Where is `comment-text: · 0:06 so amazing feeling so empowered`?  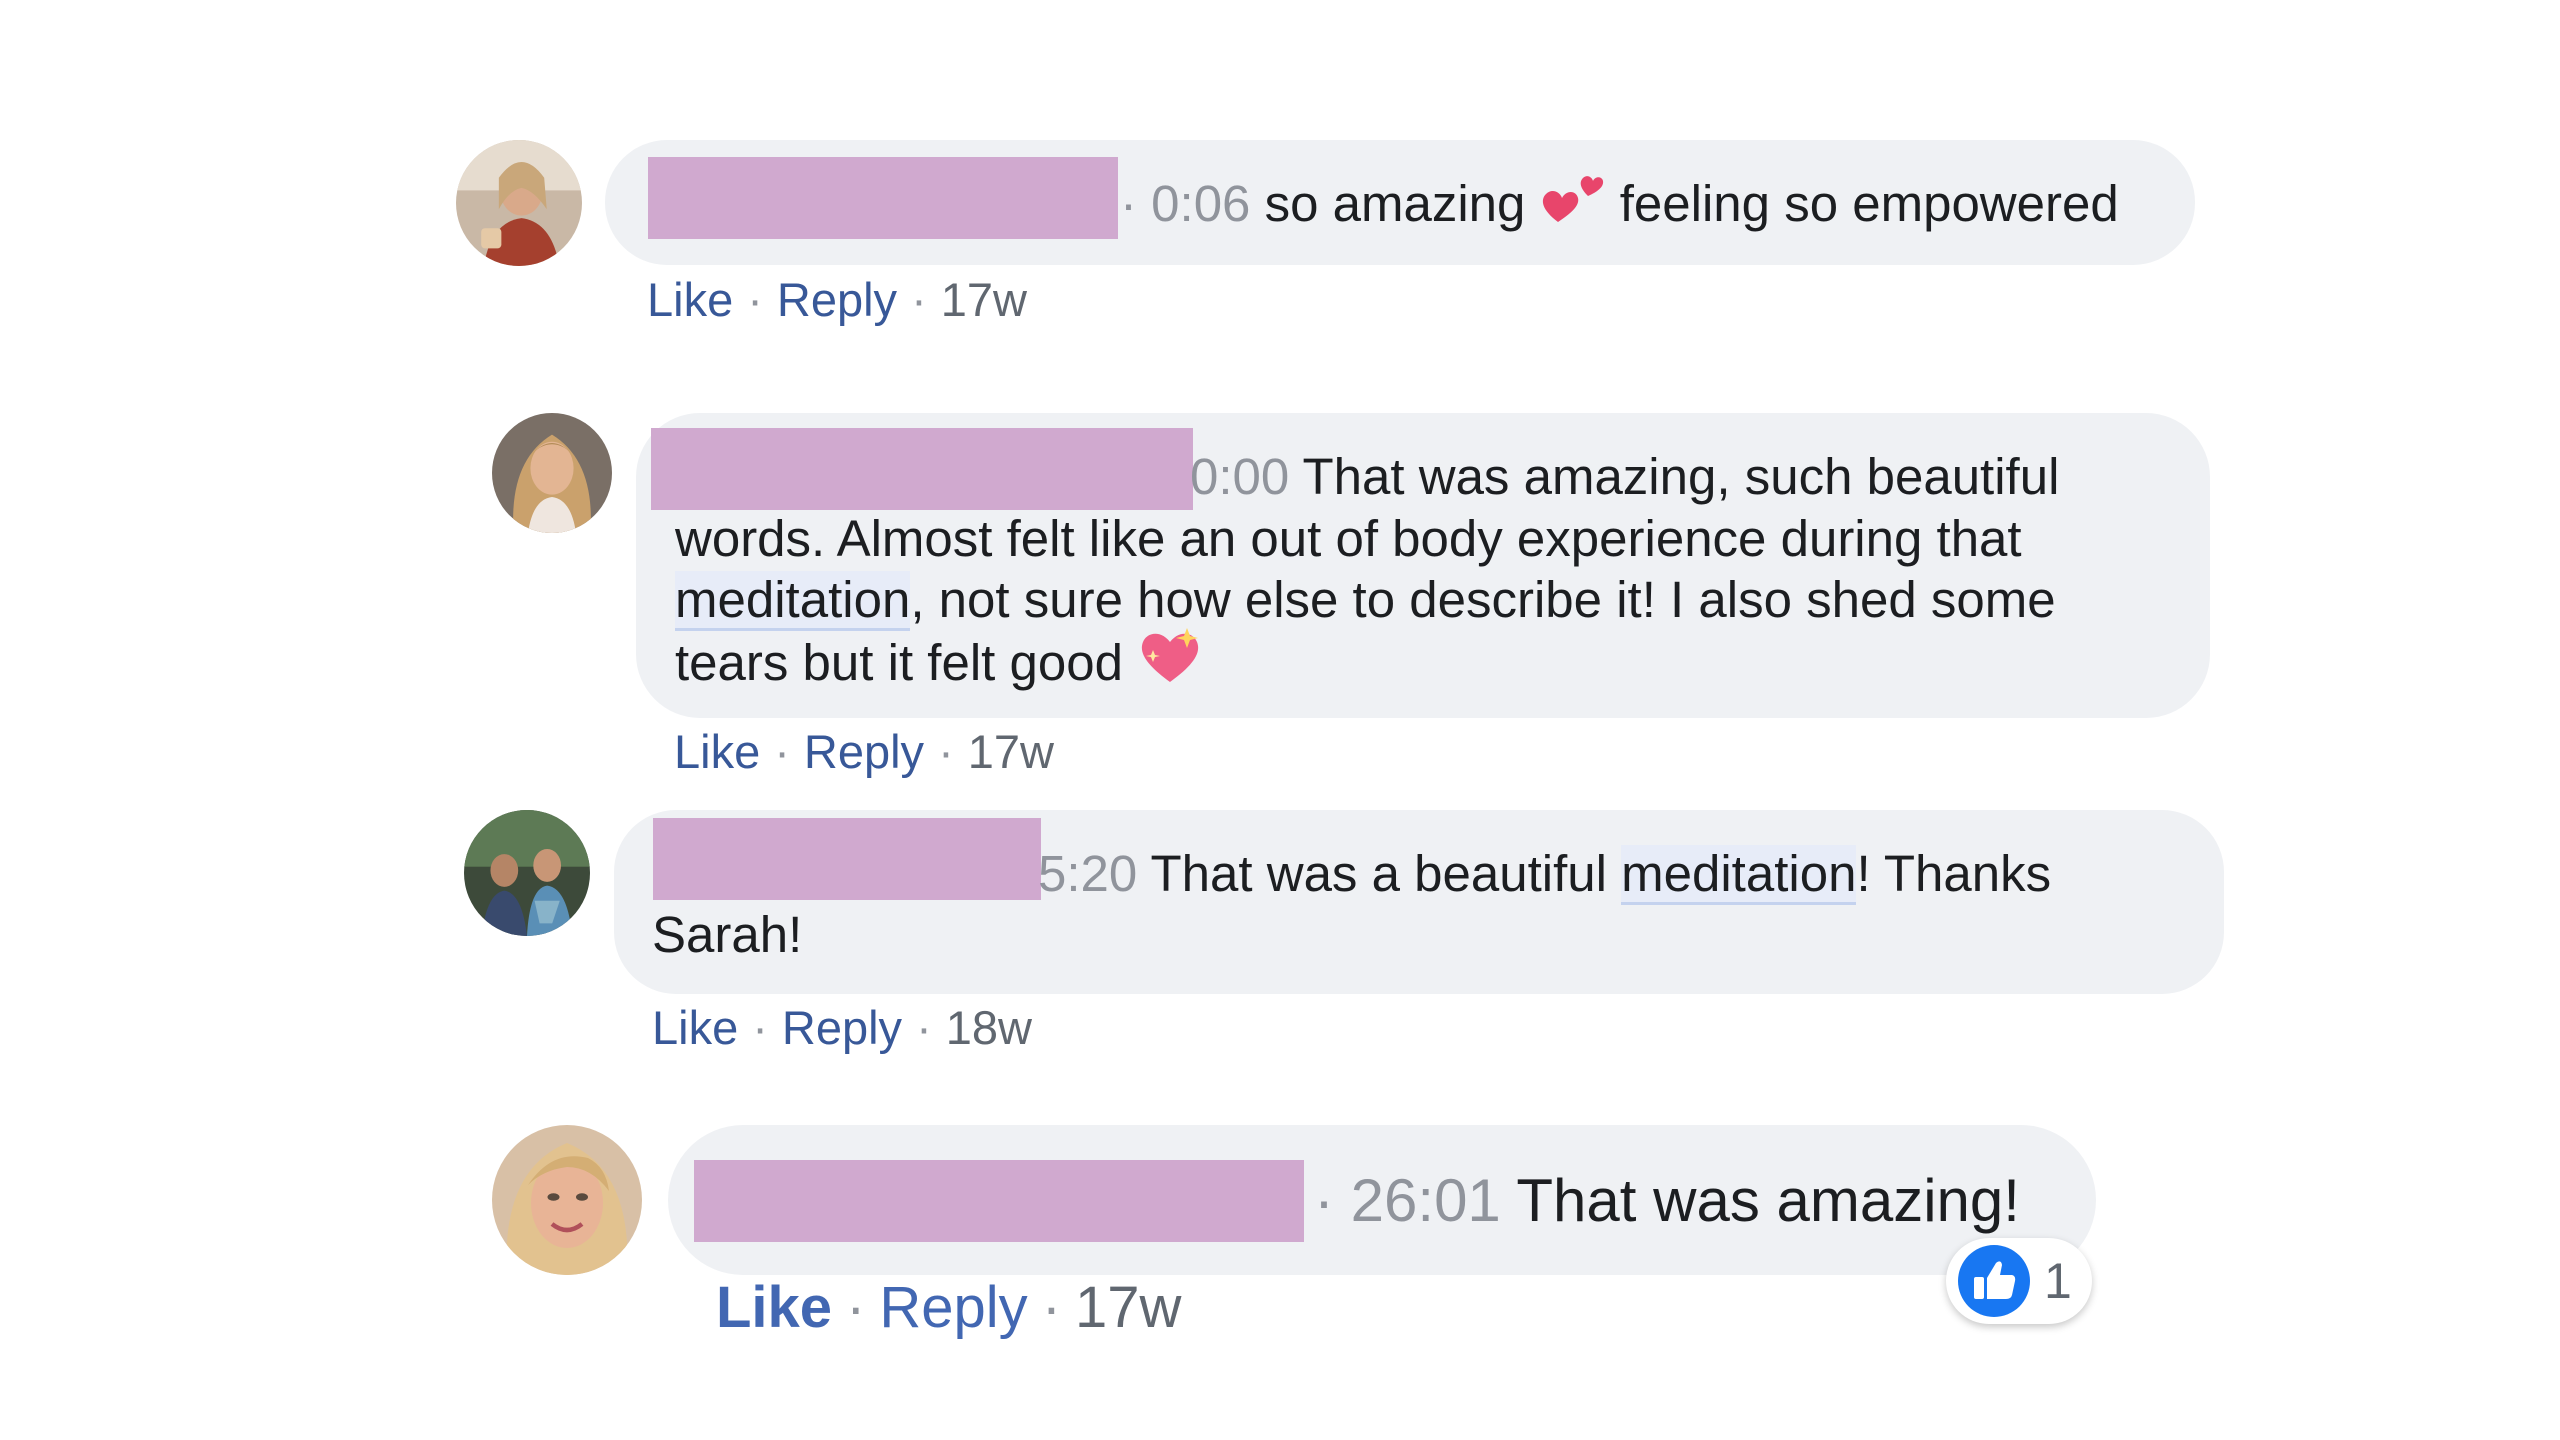 comment-text: · 0:06 so amazing feeling so empowered is located at coordinates (1619, 207).